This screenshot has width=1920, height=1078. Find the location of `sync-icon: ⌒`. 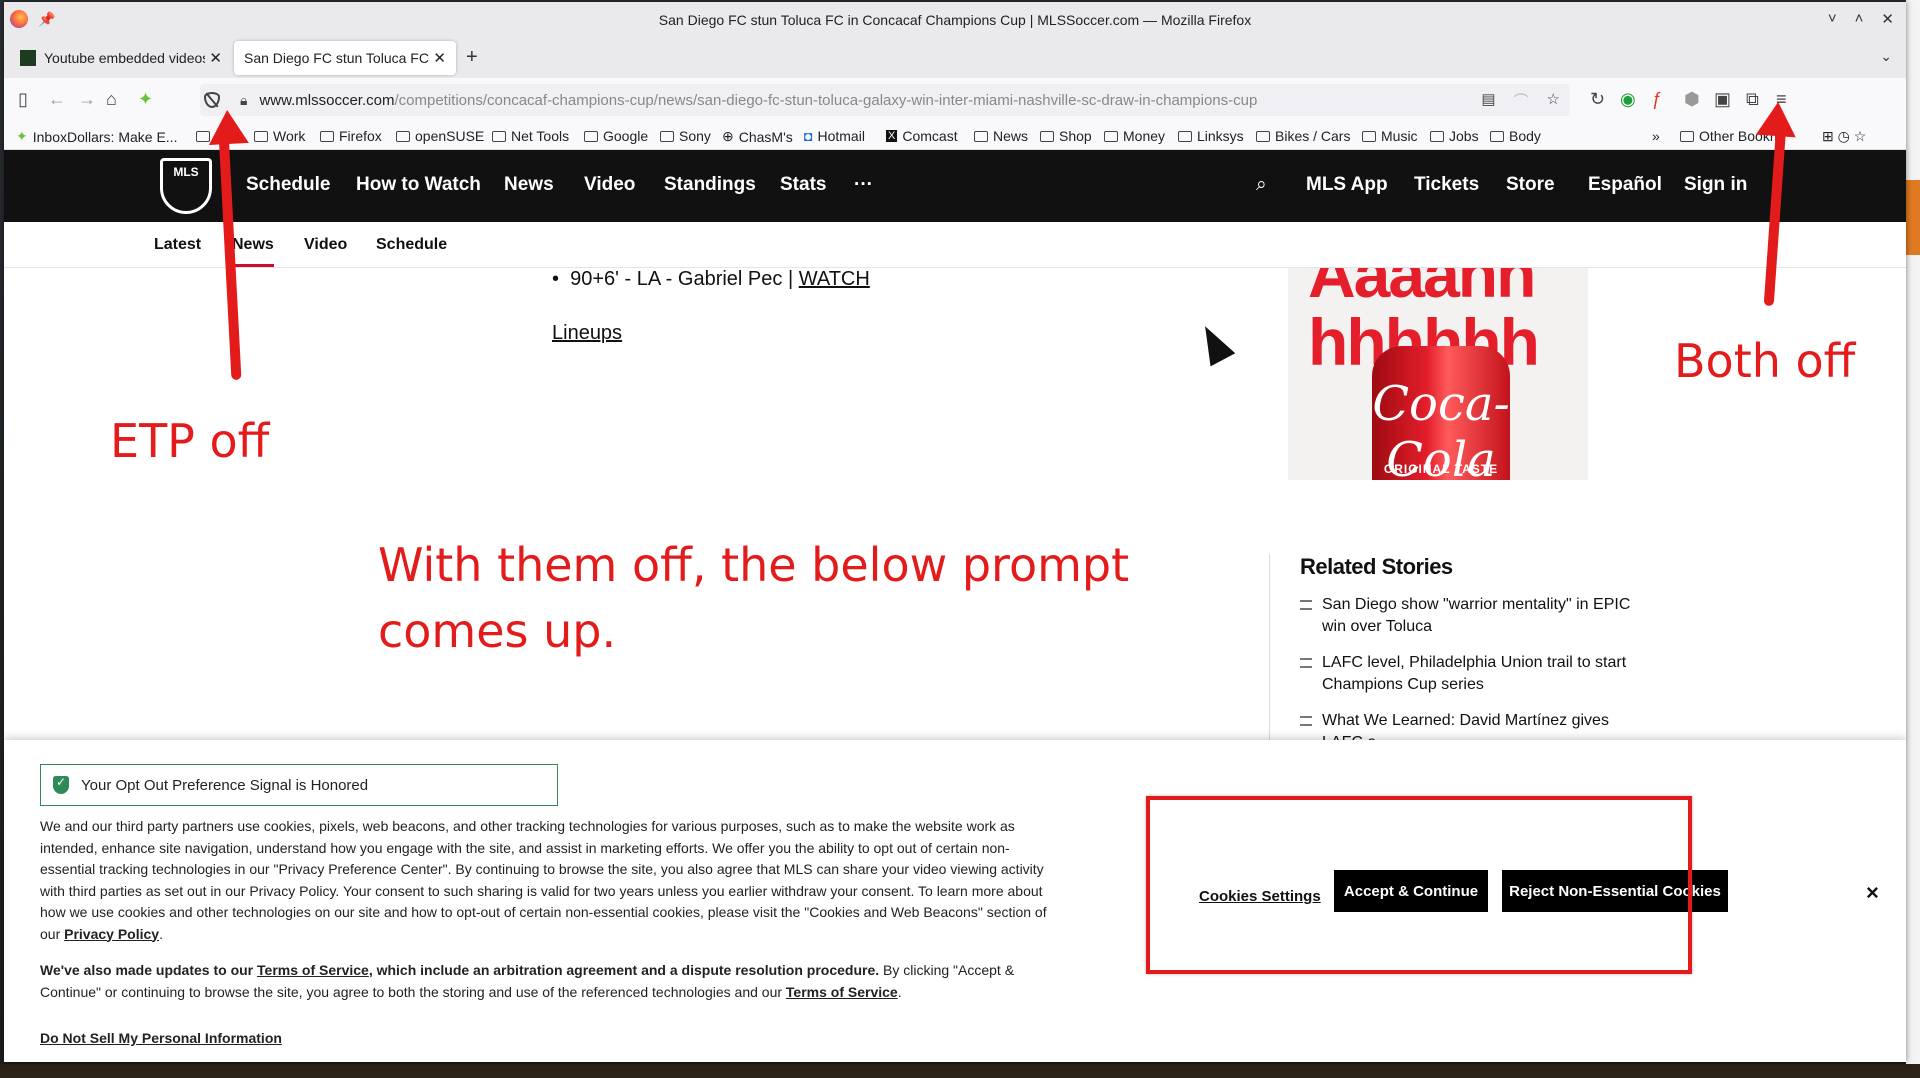

sync-icon: ⌒ is located at coordinates (1521, 100).